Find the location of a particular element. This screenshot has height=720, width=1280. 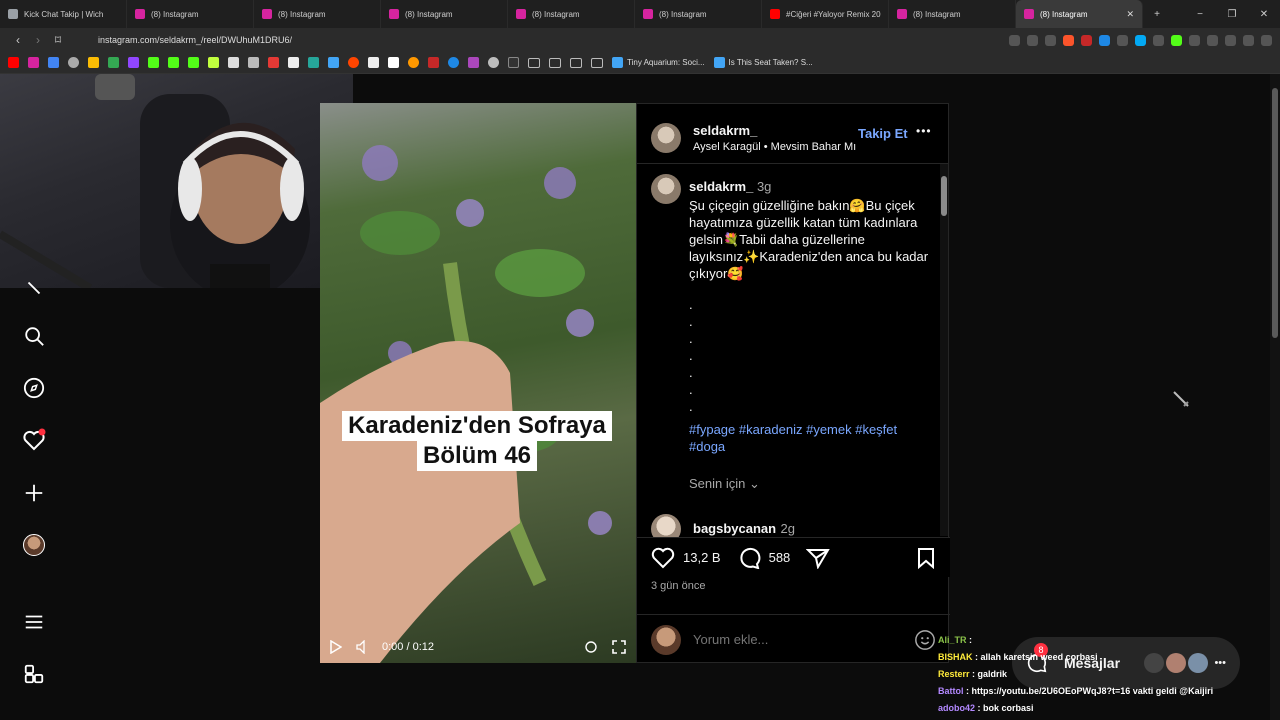

comments-scrollbar is located at coordinates (944, 350).